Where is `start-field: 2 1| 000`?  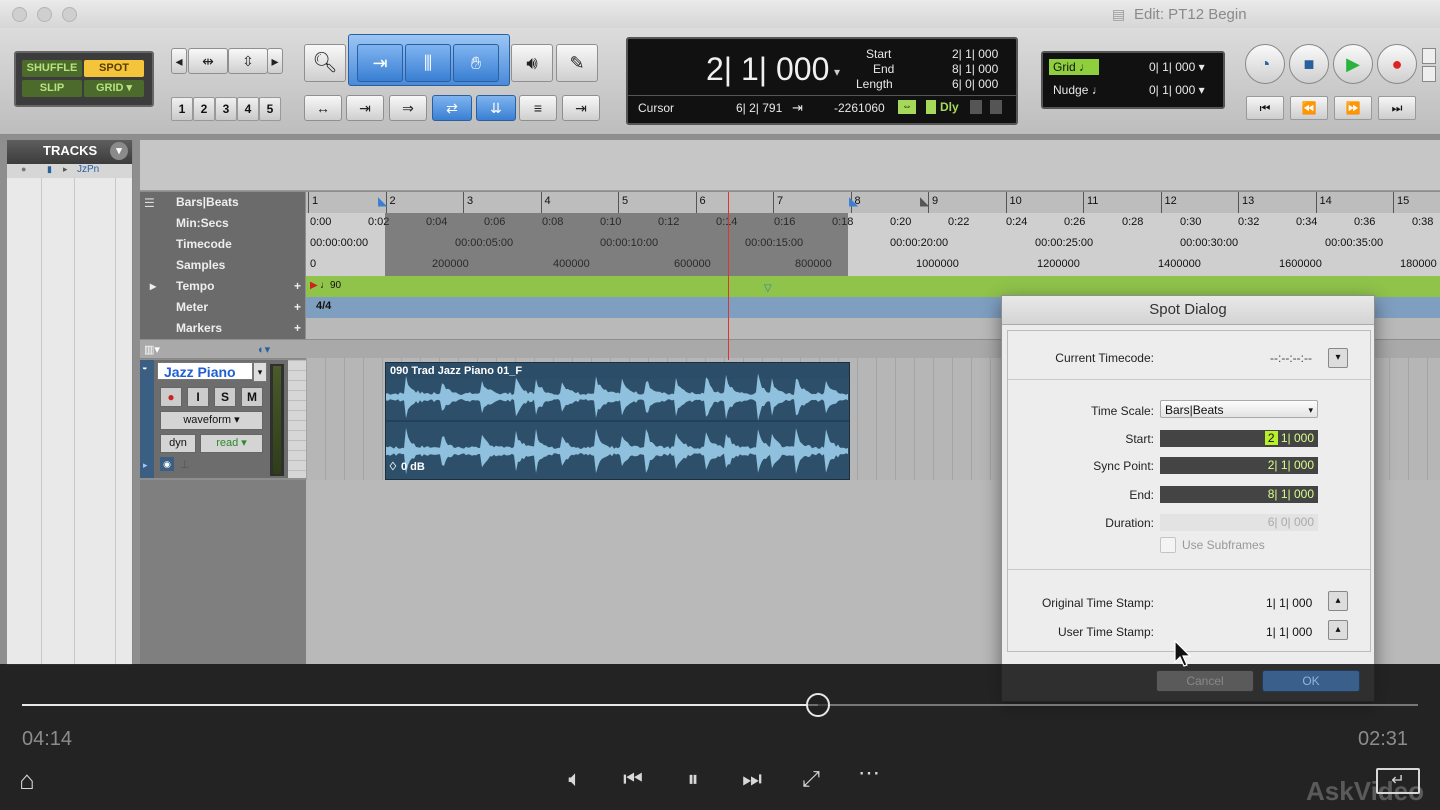
start-field: 2 1| 000 is located at coordinates (1239, 438).